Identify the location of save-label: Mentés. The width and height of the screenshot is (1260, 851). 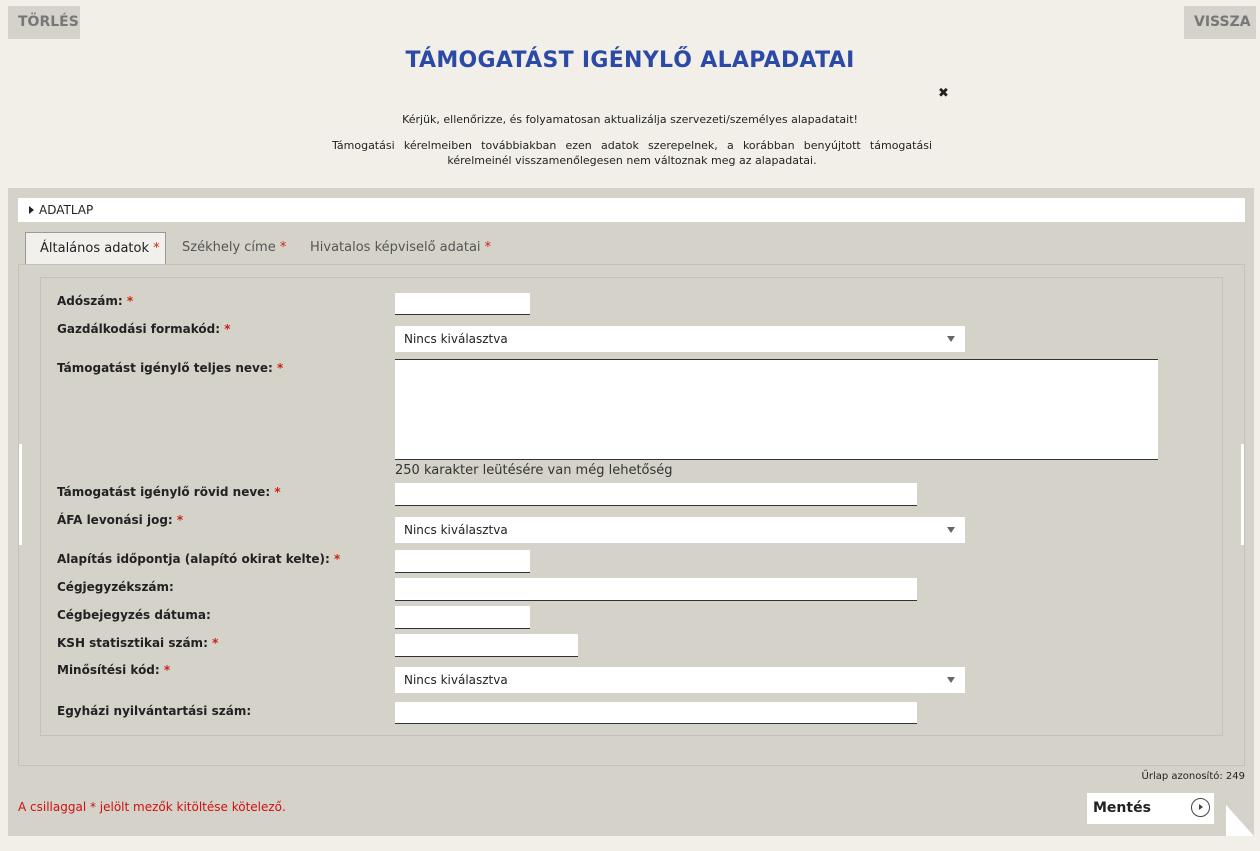
(1122, 808).